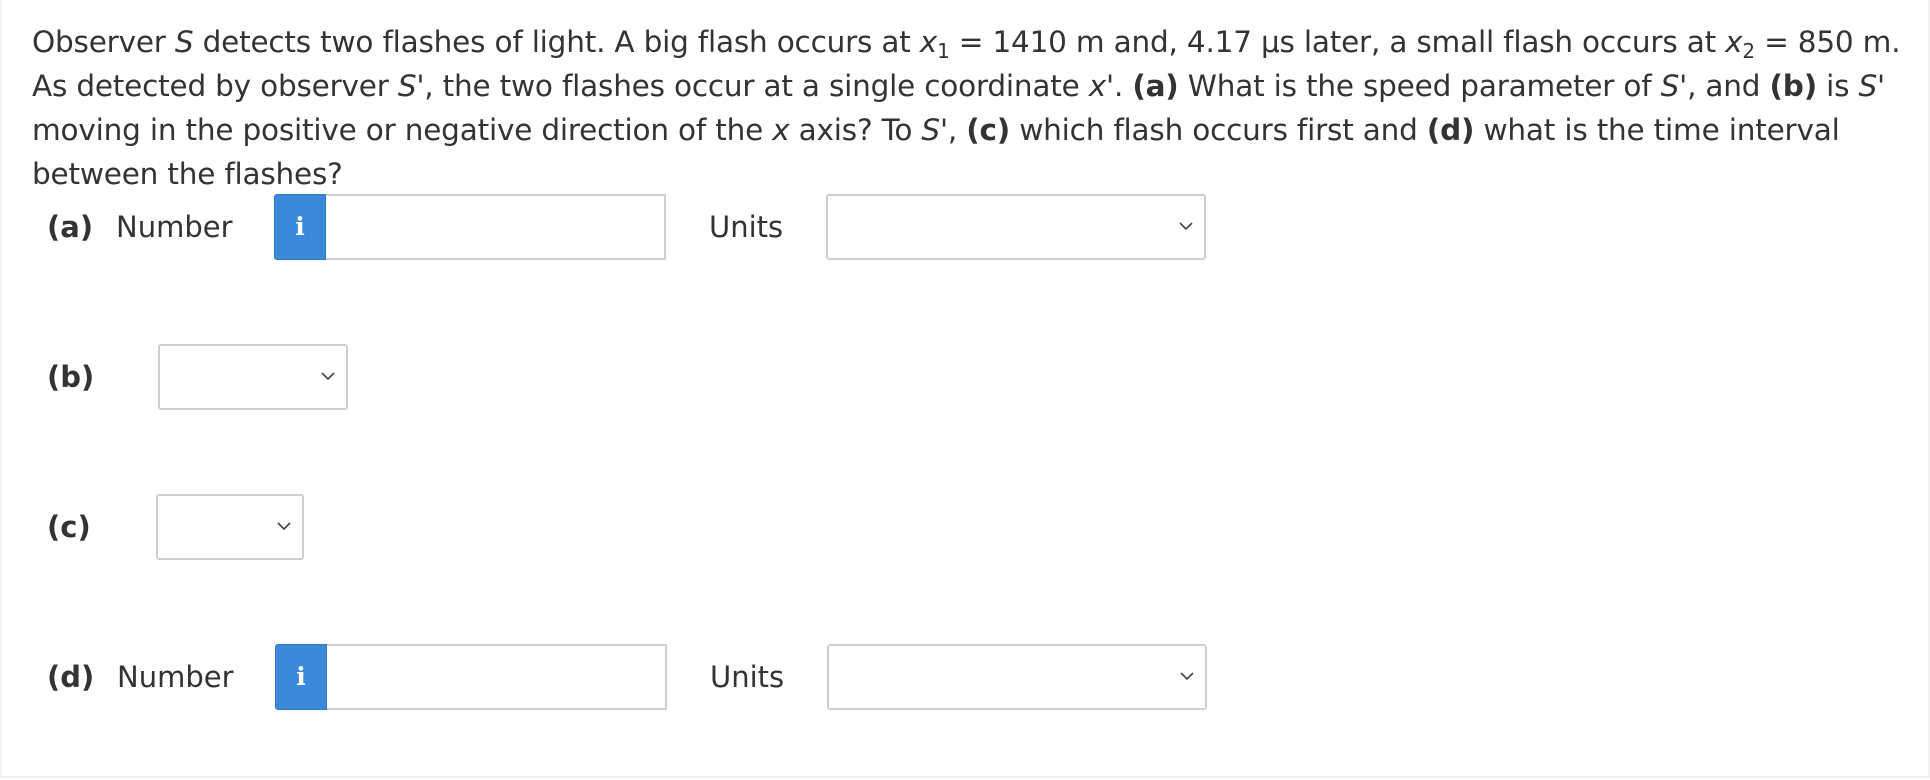 The image size is (1930, 780). Describe the element at coordinates (747, 677) in the screenshot. I see `part-d-units-label: Units` at that location.